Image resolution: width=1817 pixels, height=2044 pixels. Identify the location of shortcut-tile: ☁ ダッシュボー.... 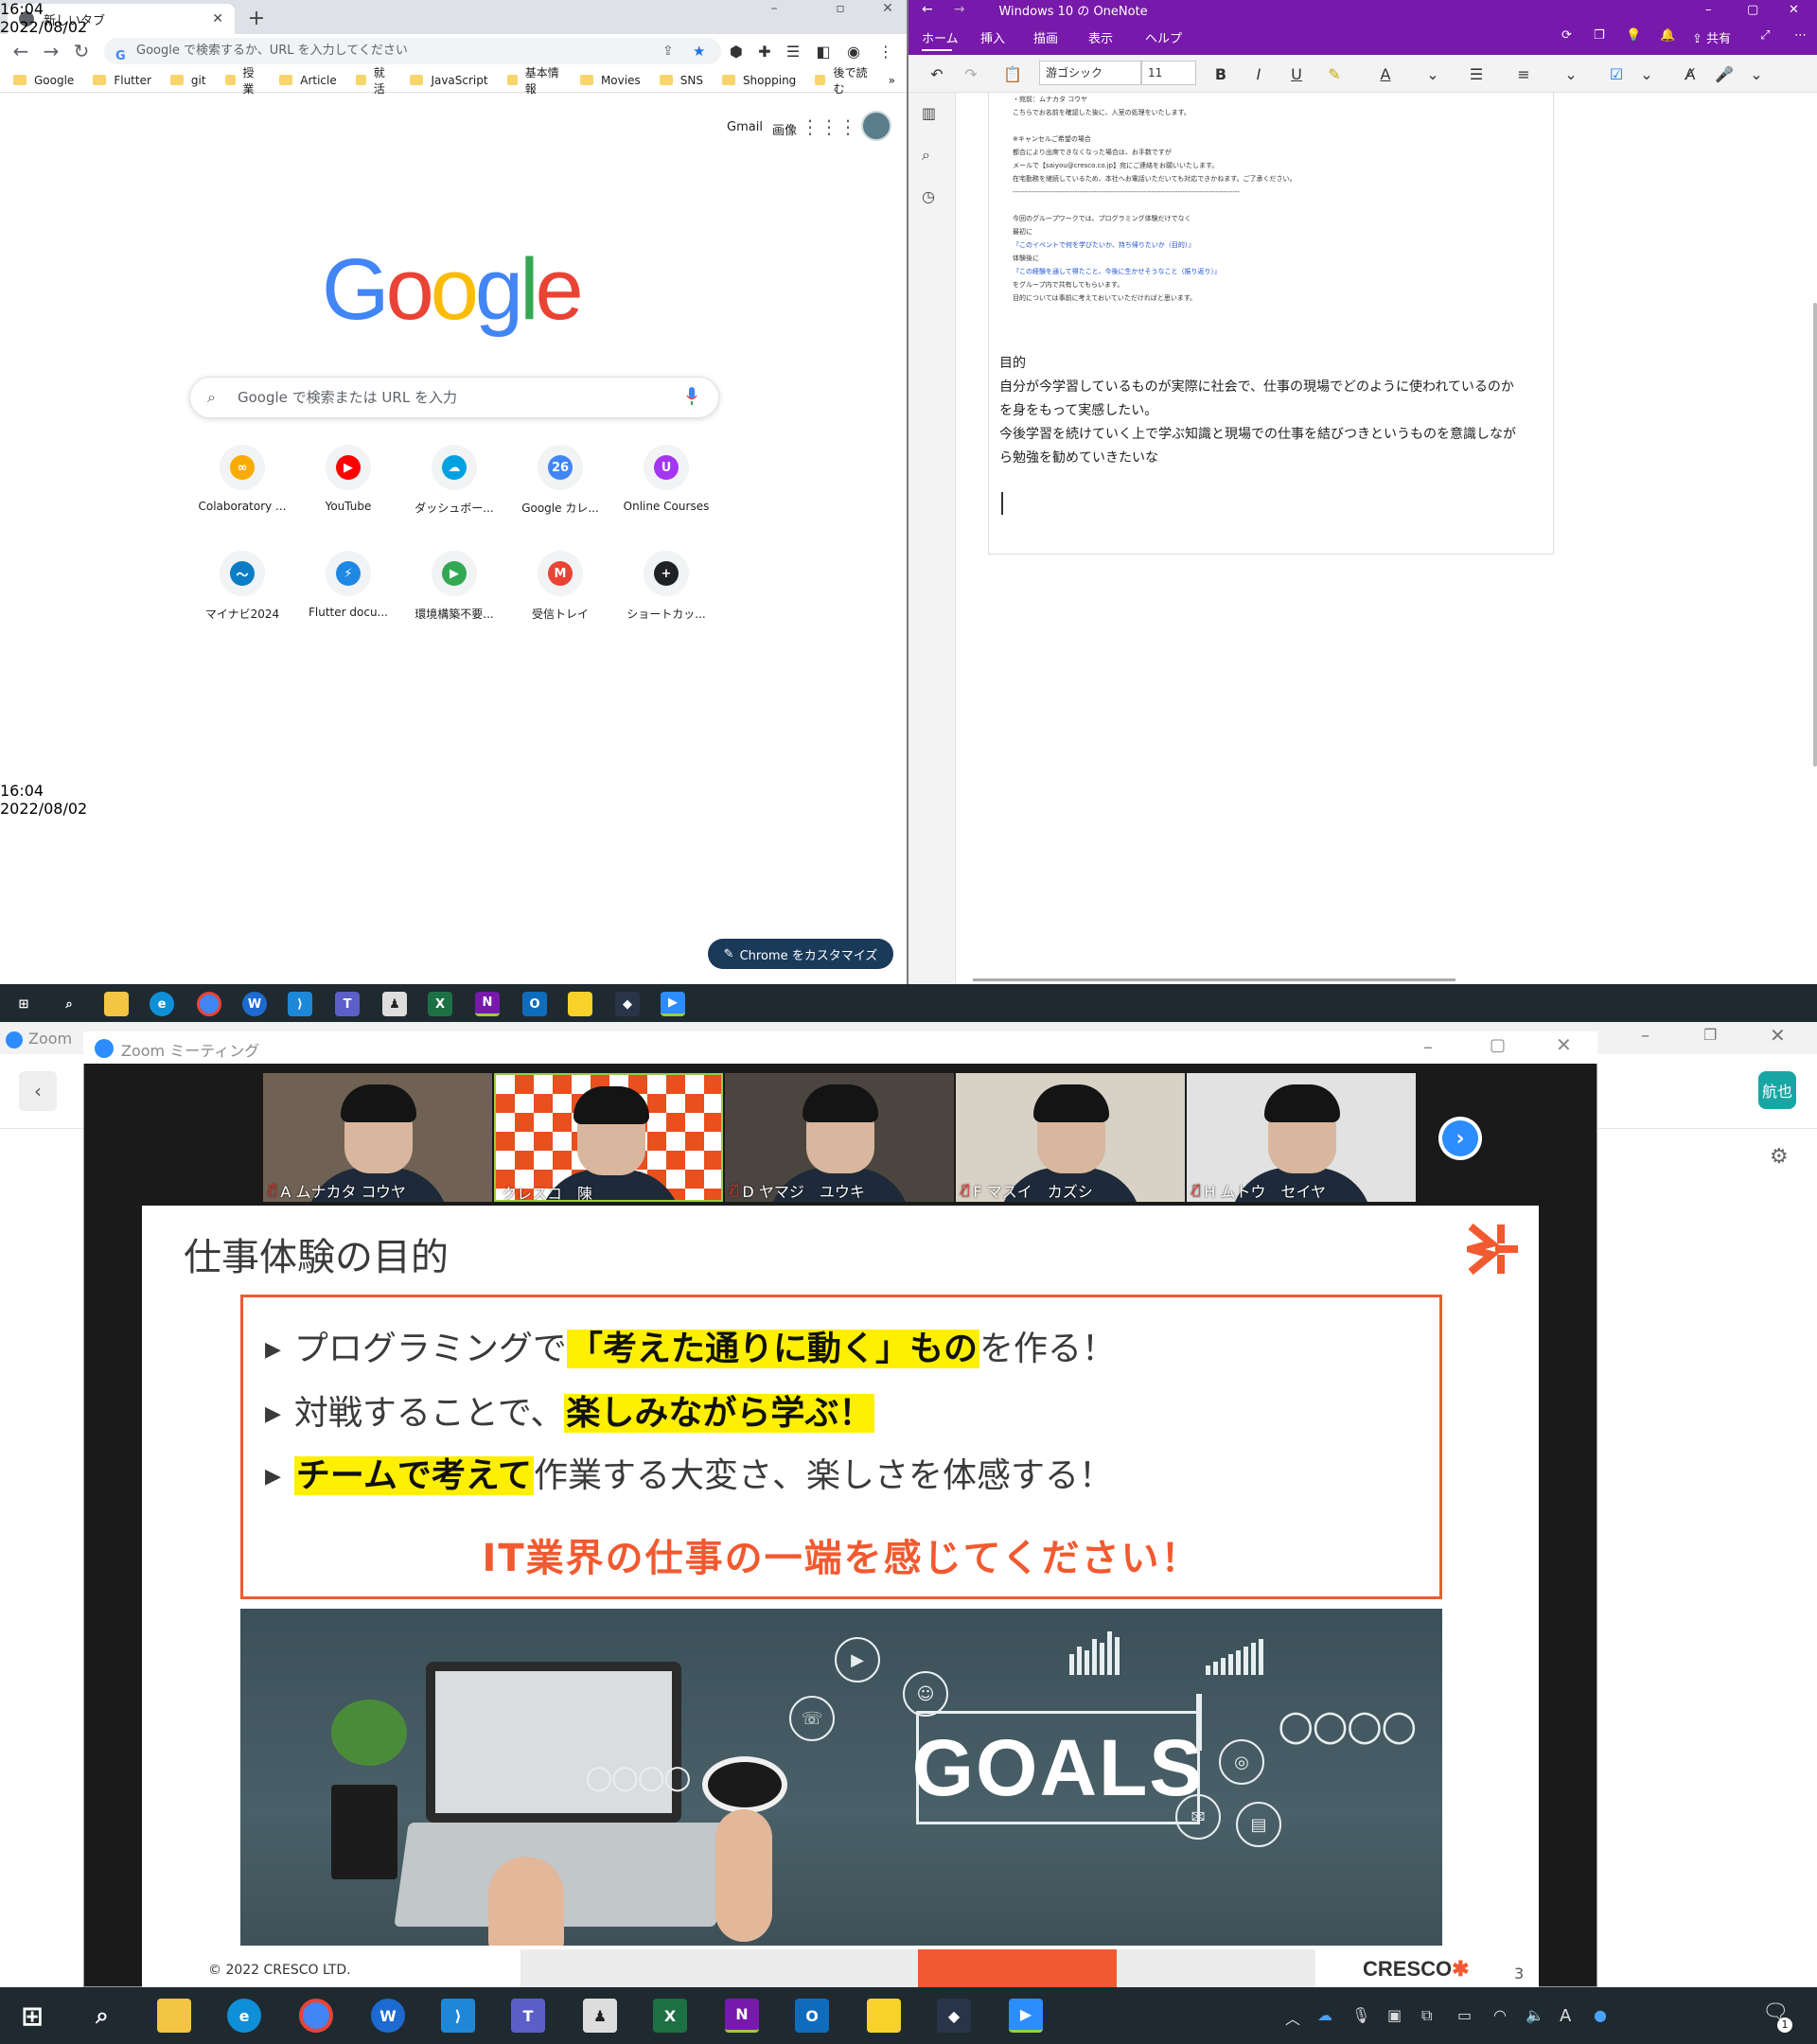
(454, 490).